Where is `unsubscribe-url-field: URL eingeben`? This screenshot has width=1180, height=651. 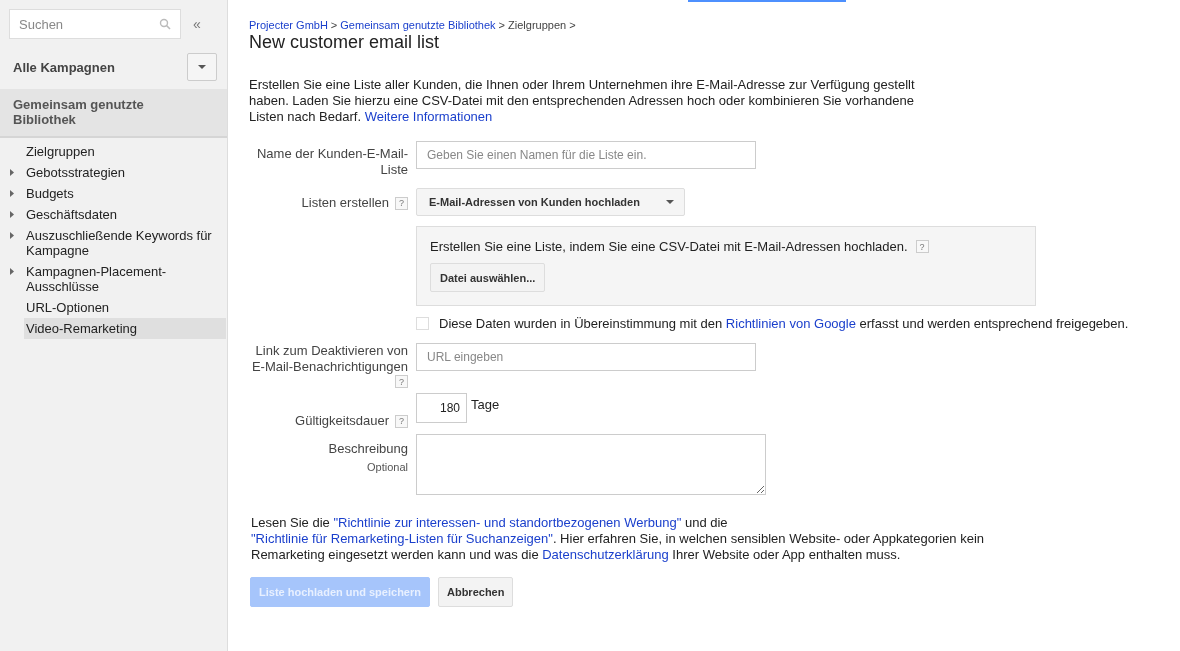
unsubscribe-url-field: URL eingeben is located at coordinates (586, 357).